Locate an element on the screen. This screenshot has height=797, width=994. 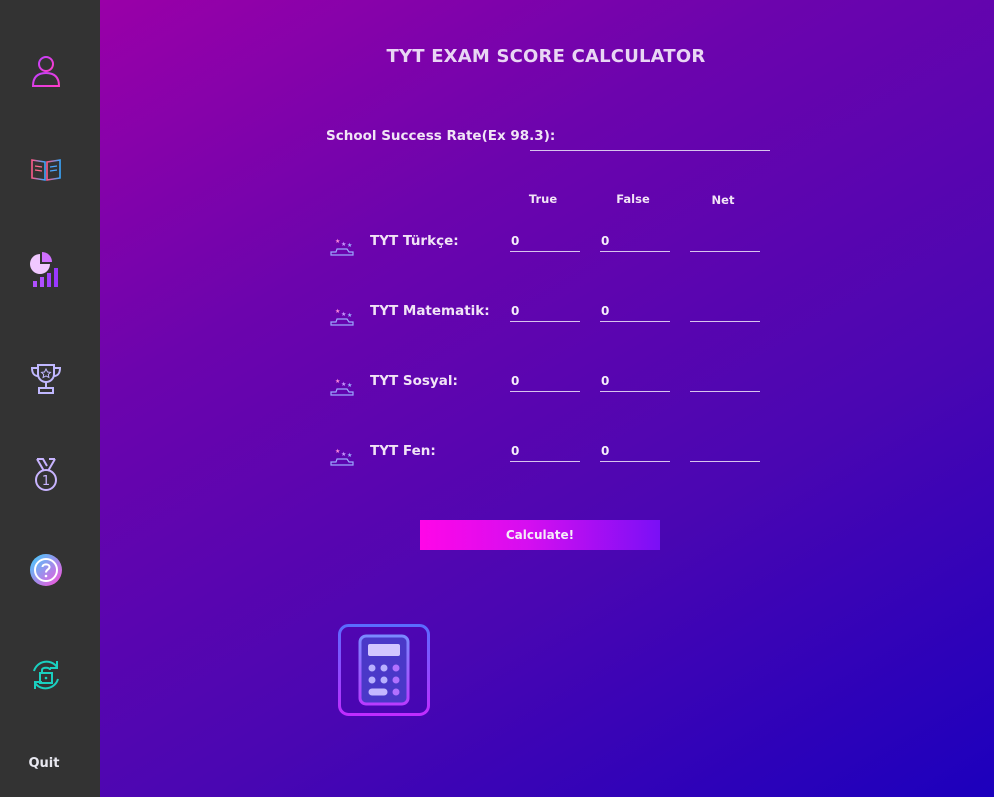
turkce-true-input: 0 is located at coordinates (545, 241).